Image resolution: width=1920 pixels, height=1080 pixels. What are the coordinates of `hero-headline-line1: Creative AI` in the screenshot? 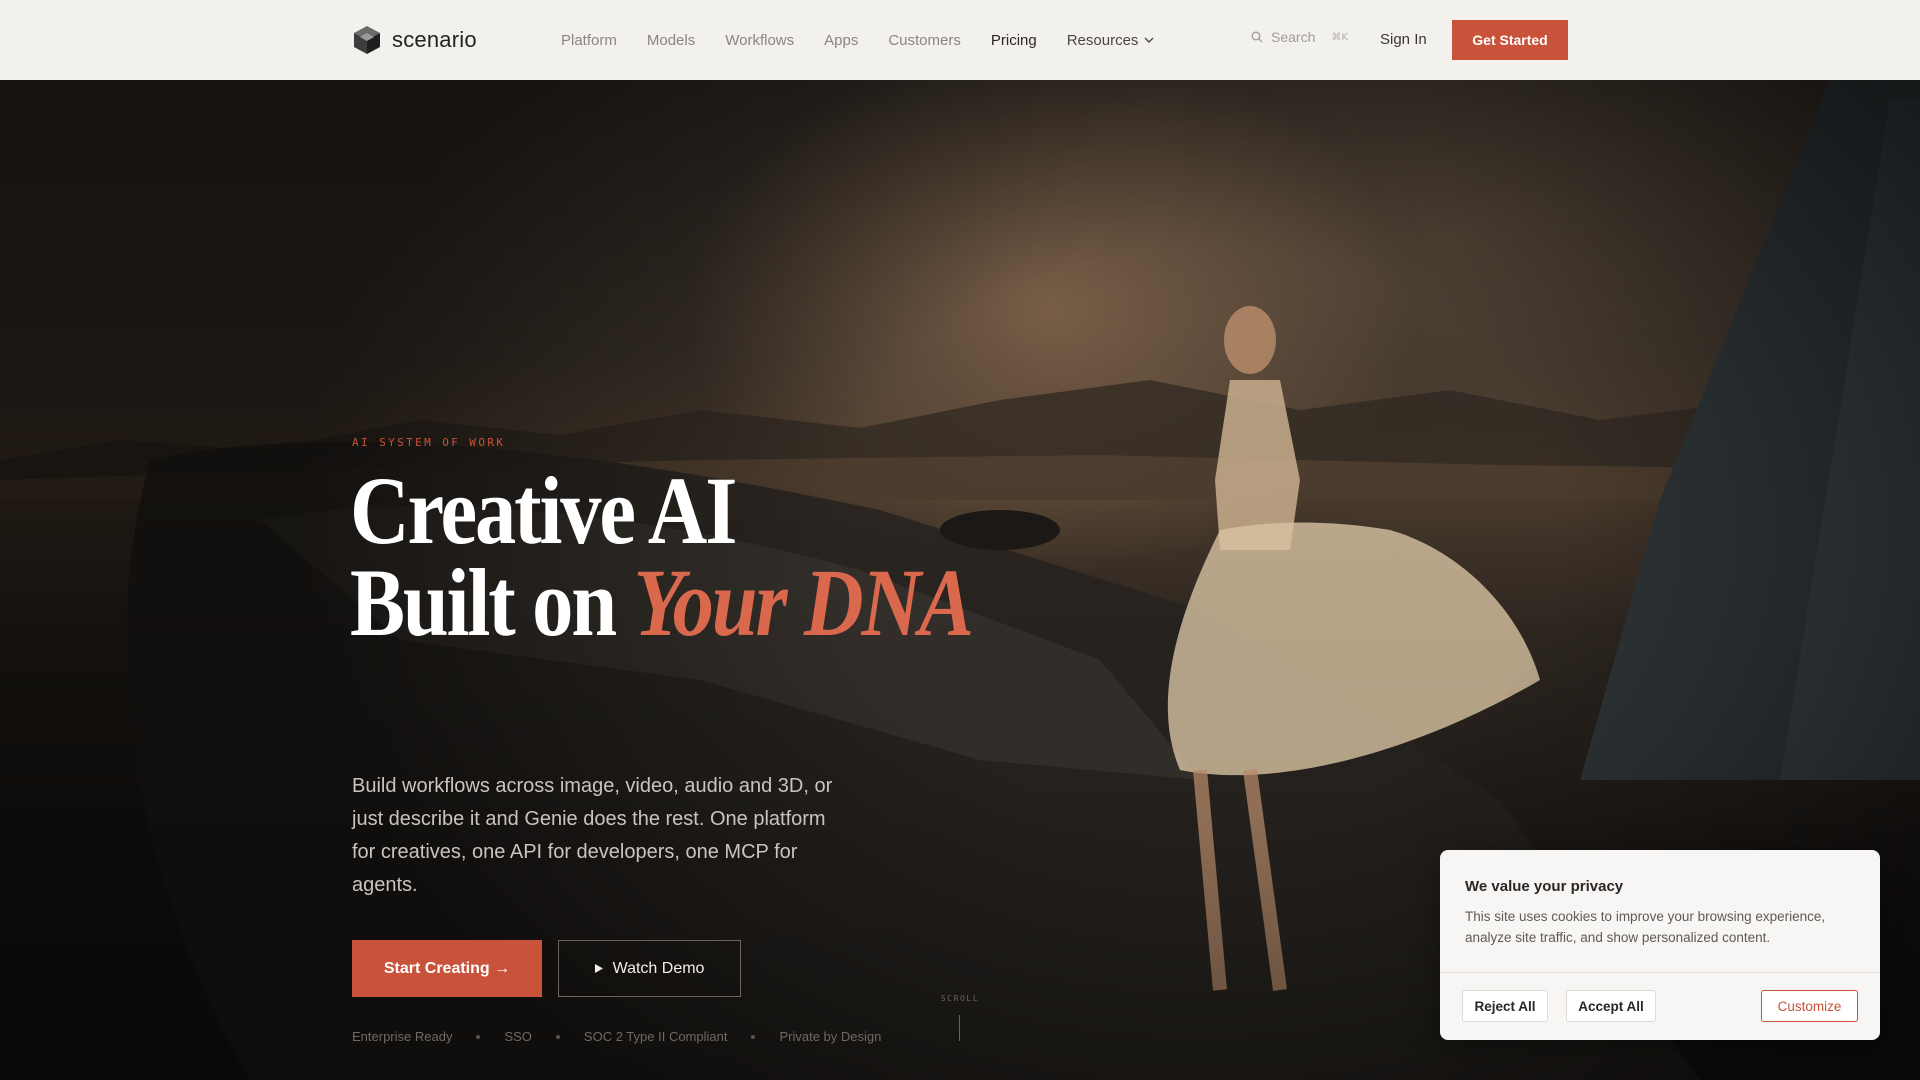 It's located at (543, 510).